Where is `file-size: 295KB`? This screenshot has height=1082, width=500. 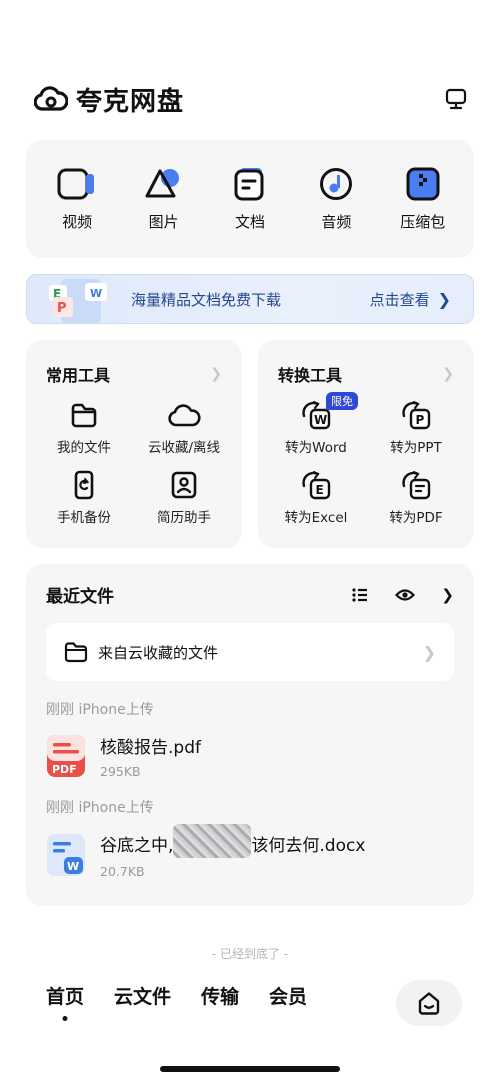
file-size: 295KB is located at coordinates (120, 771).